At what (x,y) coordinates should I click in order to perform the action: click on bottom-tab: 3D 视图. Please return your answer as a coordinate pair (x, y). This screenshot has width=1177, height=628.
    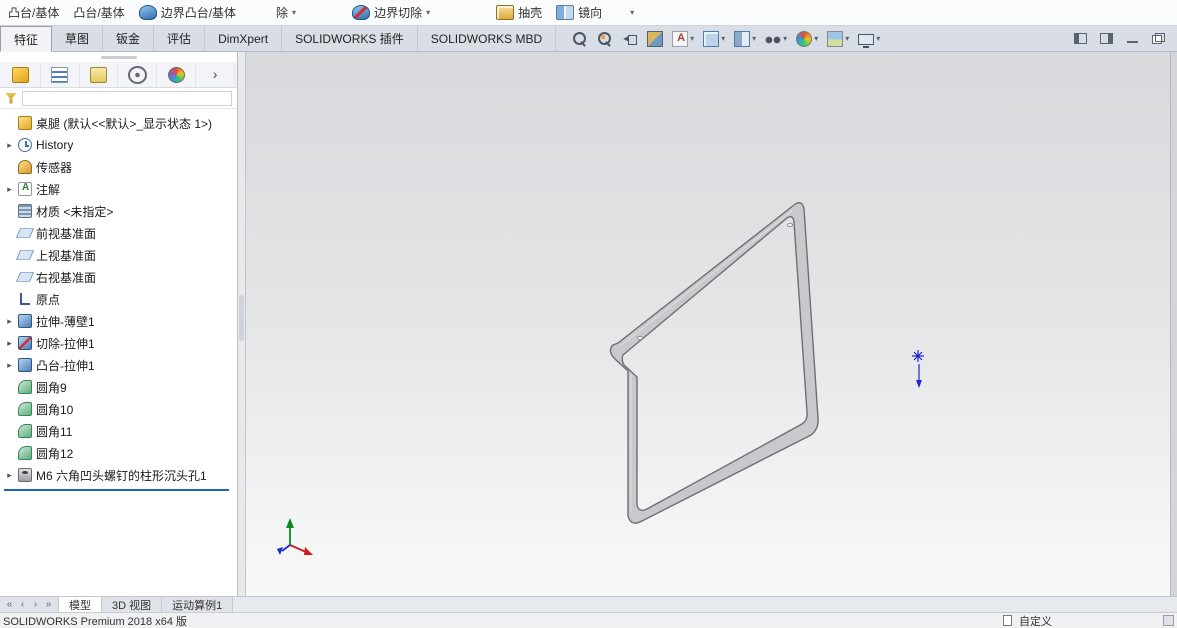
    Looking at the image, I should click on (132, 604).